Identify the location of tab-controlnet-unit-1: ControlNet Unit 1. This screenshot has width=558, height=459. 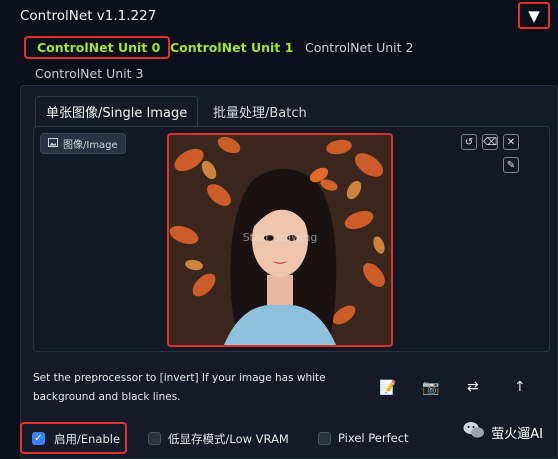
(231, 47).